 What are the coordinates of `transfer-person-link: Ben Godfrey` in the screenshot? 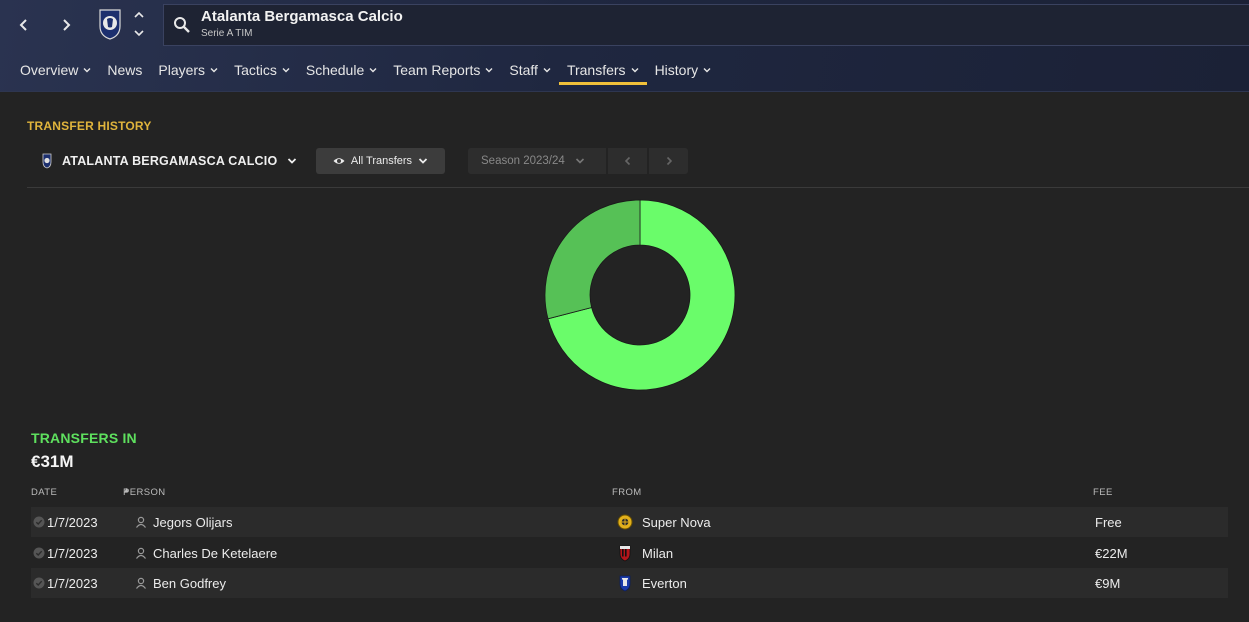 It's located at (189, 583).